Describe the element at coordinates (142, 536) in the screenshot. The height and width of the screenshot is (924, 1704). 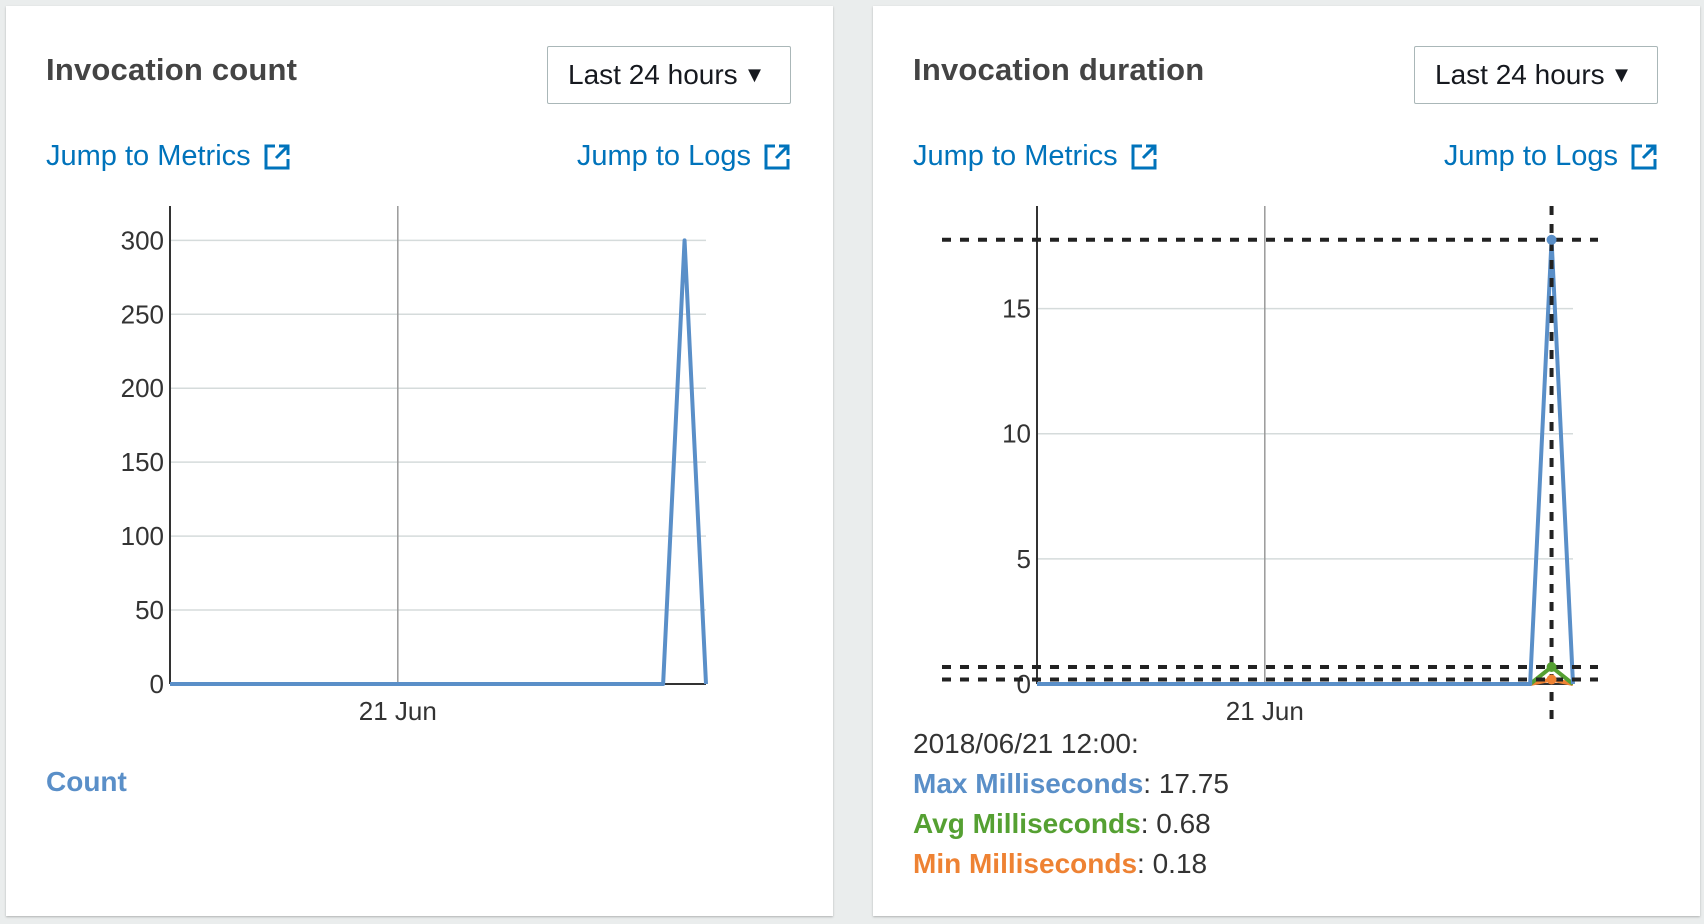
I see `y-tick-label: 100` at that location.